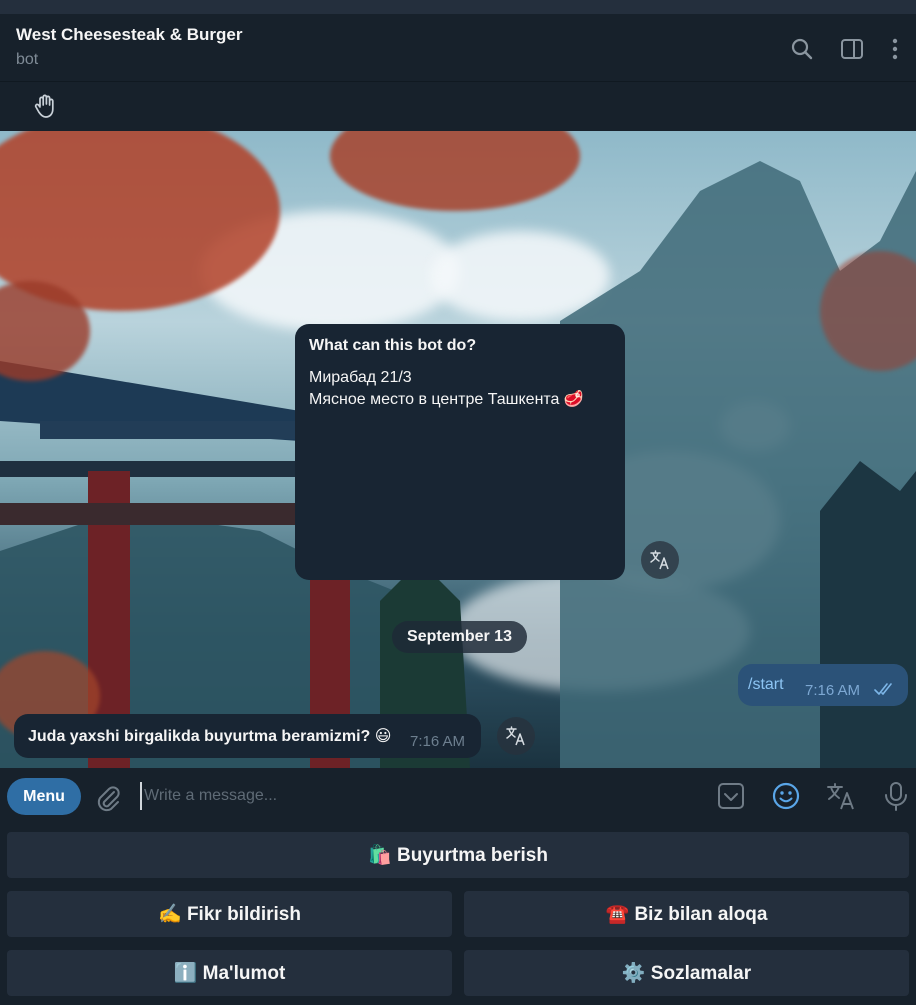 The height and width of the screenshot is (1005, 916). Describe the element at coordinates (108, 799) in the screenshot. I see `paperclip-icon` at that location.